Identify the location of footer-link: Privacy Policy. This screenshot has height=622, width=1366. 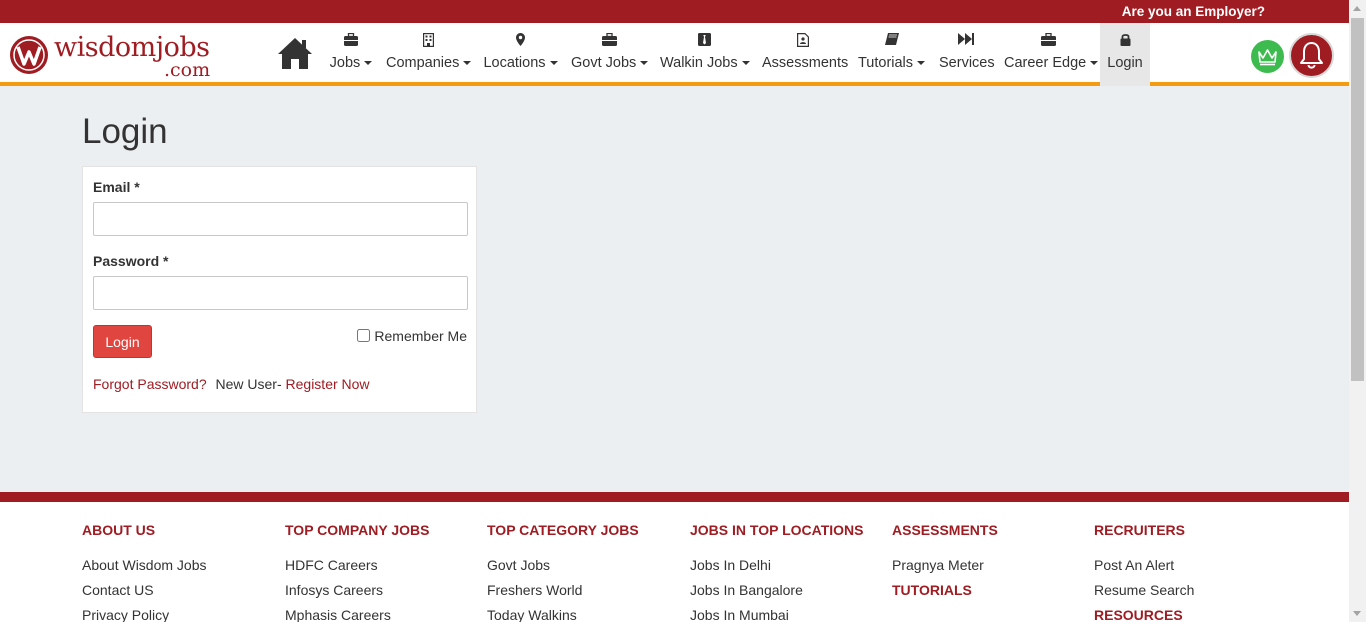
(144, 614).